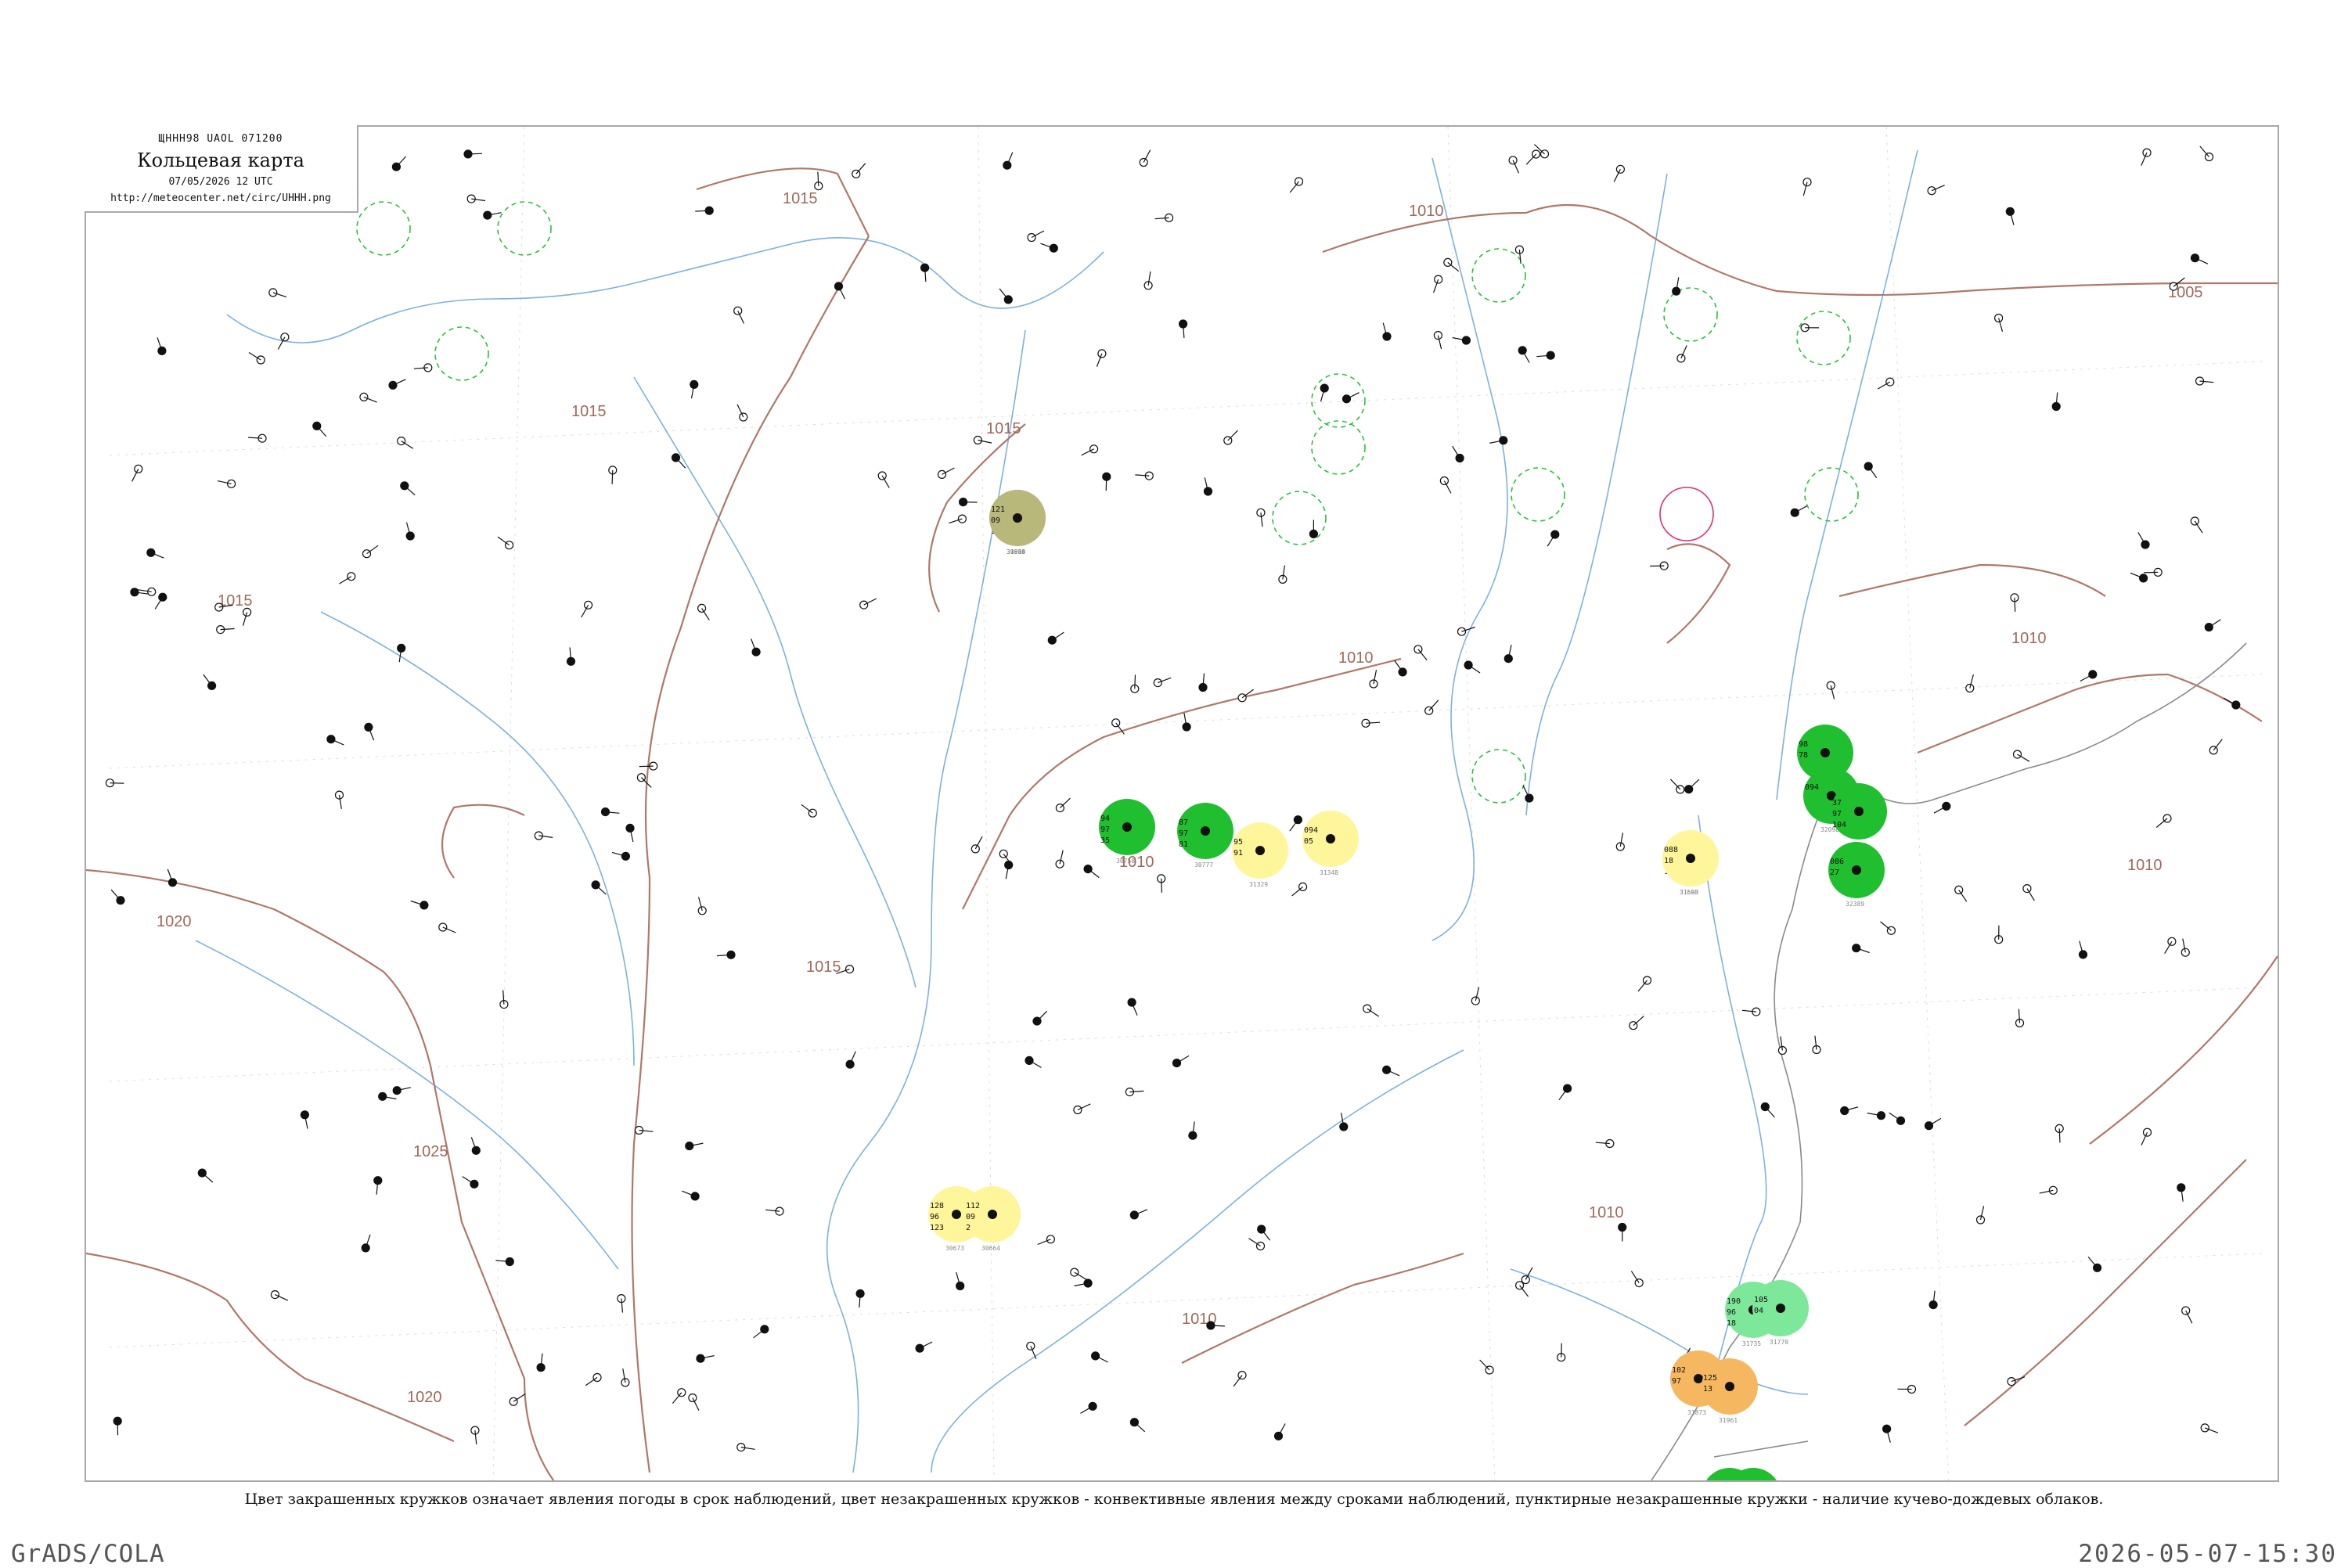 The image size is (2348, 1568). Describe the element at coordinates (221, 182) in the screenshot. I see `map-datetime: 07/05/2026 12 UTC` at that location.